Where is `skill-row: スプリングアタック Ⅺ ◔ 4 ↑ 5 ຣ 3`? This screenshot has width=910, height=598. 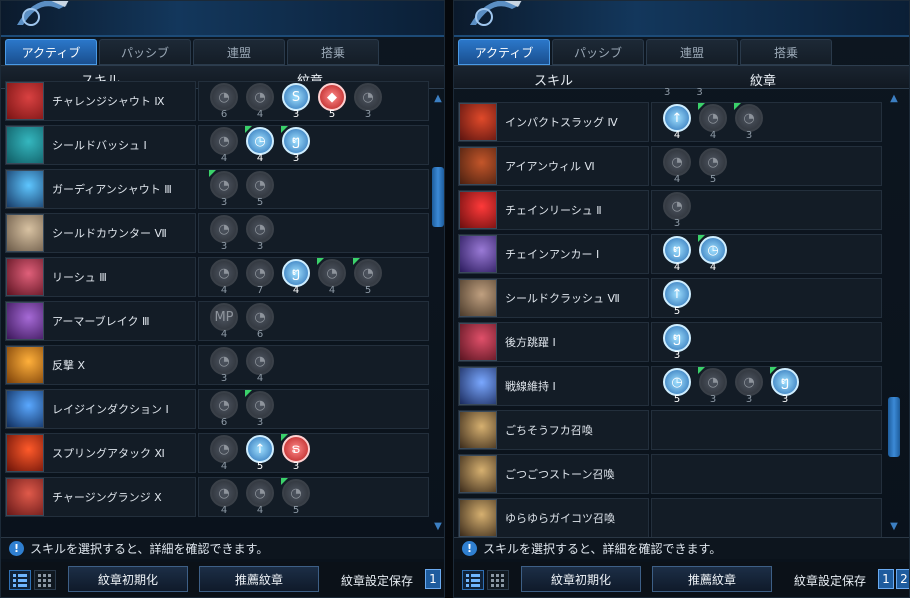
skill-row: スプリングアタック Ⅺ ◔ 4 ↑ 5 ຣ 3 is located at coordinates (217, 454).